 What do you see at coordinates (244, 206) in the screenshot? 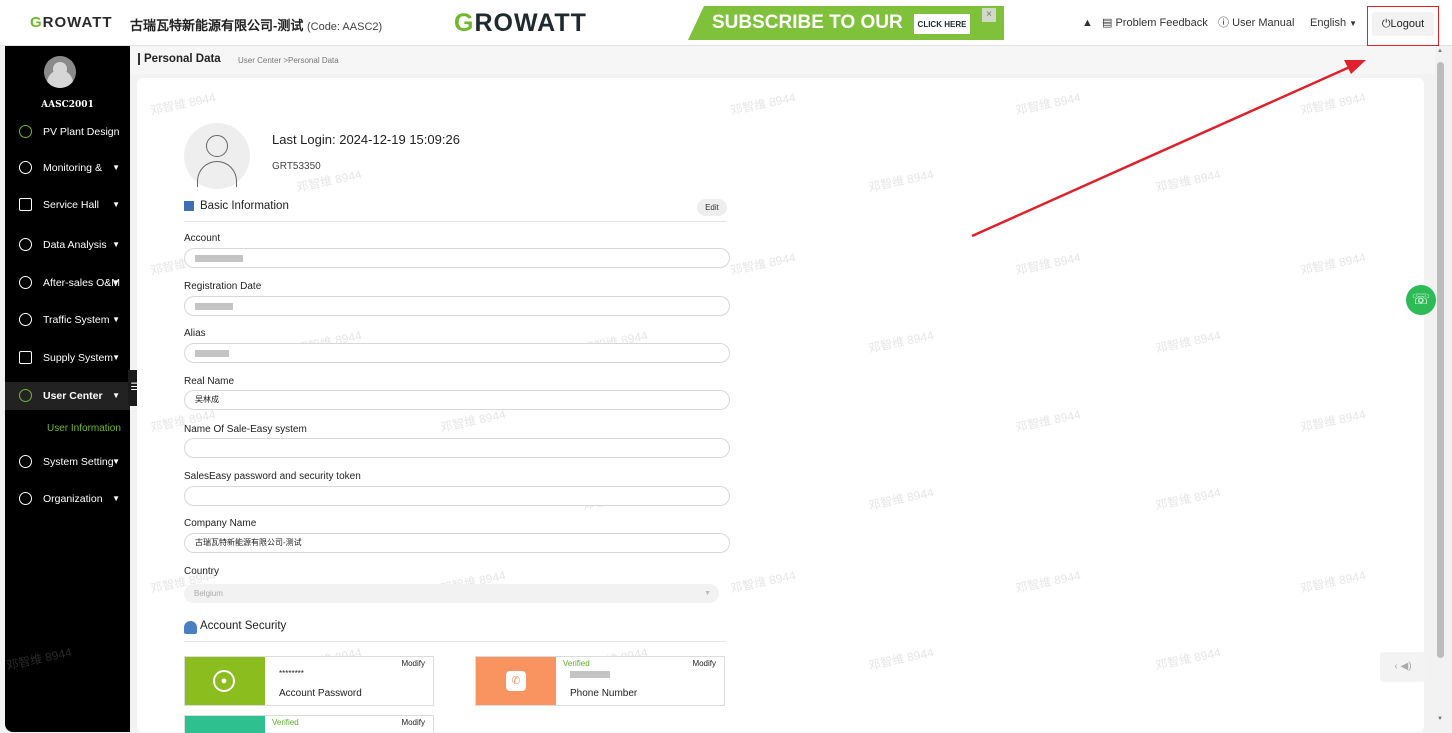
I see `basic-information-title: Basic Information` at bounding box center [244, 206].